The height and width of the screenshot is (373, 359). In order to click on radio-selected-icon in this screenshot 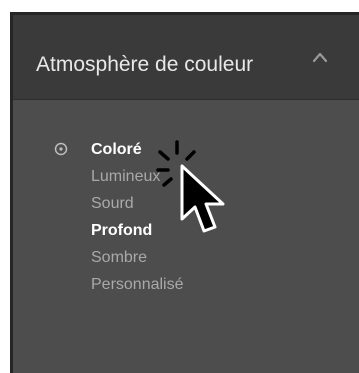, I will do `click(61, 149)`.